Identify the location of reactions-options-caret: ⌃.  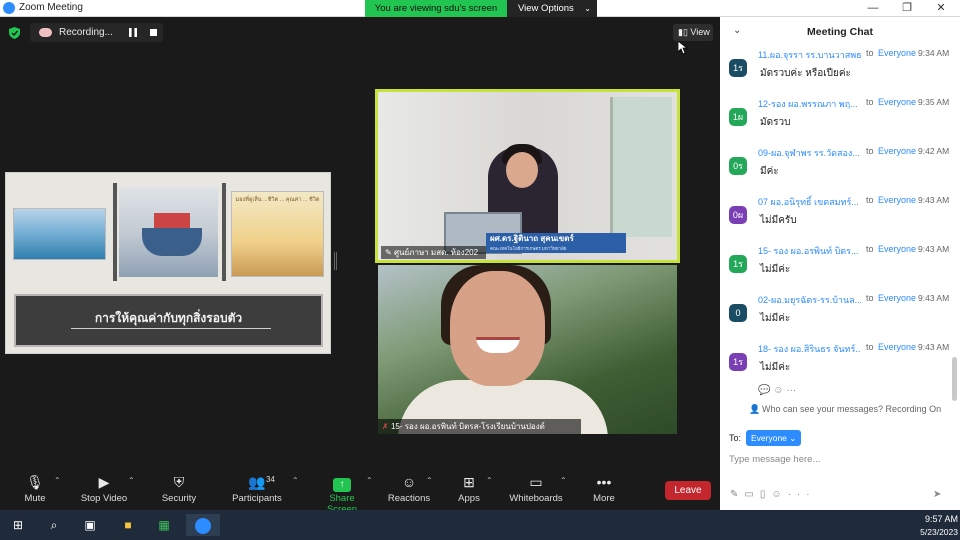
(429, 480).